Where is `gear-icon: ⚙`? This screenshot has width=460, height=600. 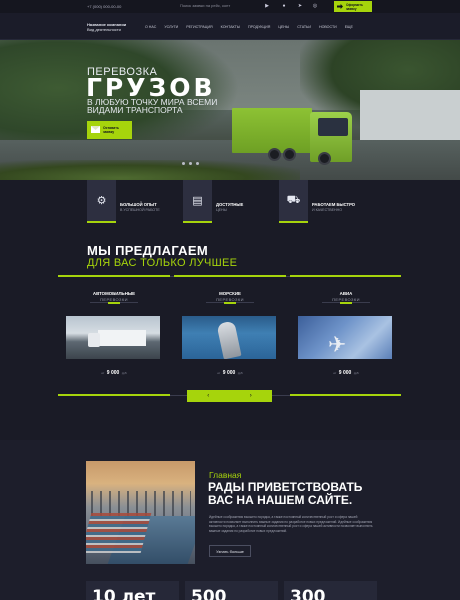
gear-icon: ⚙ is located at coordinates (101, 201).